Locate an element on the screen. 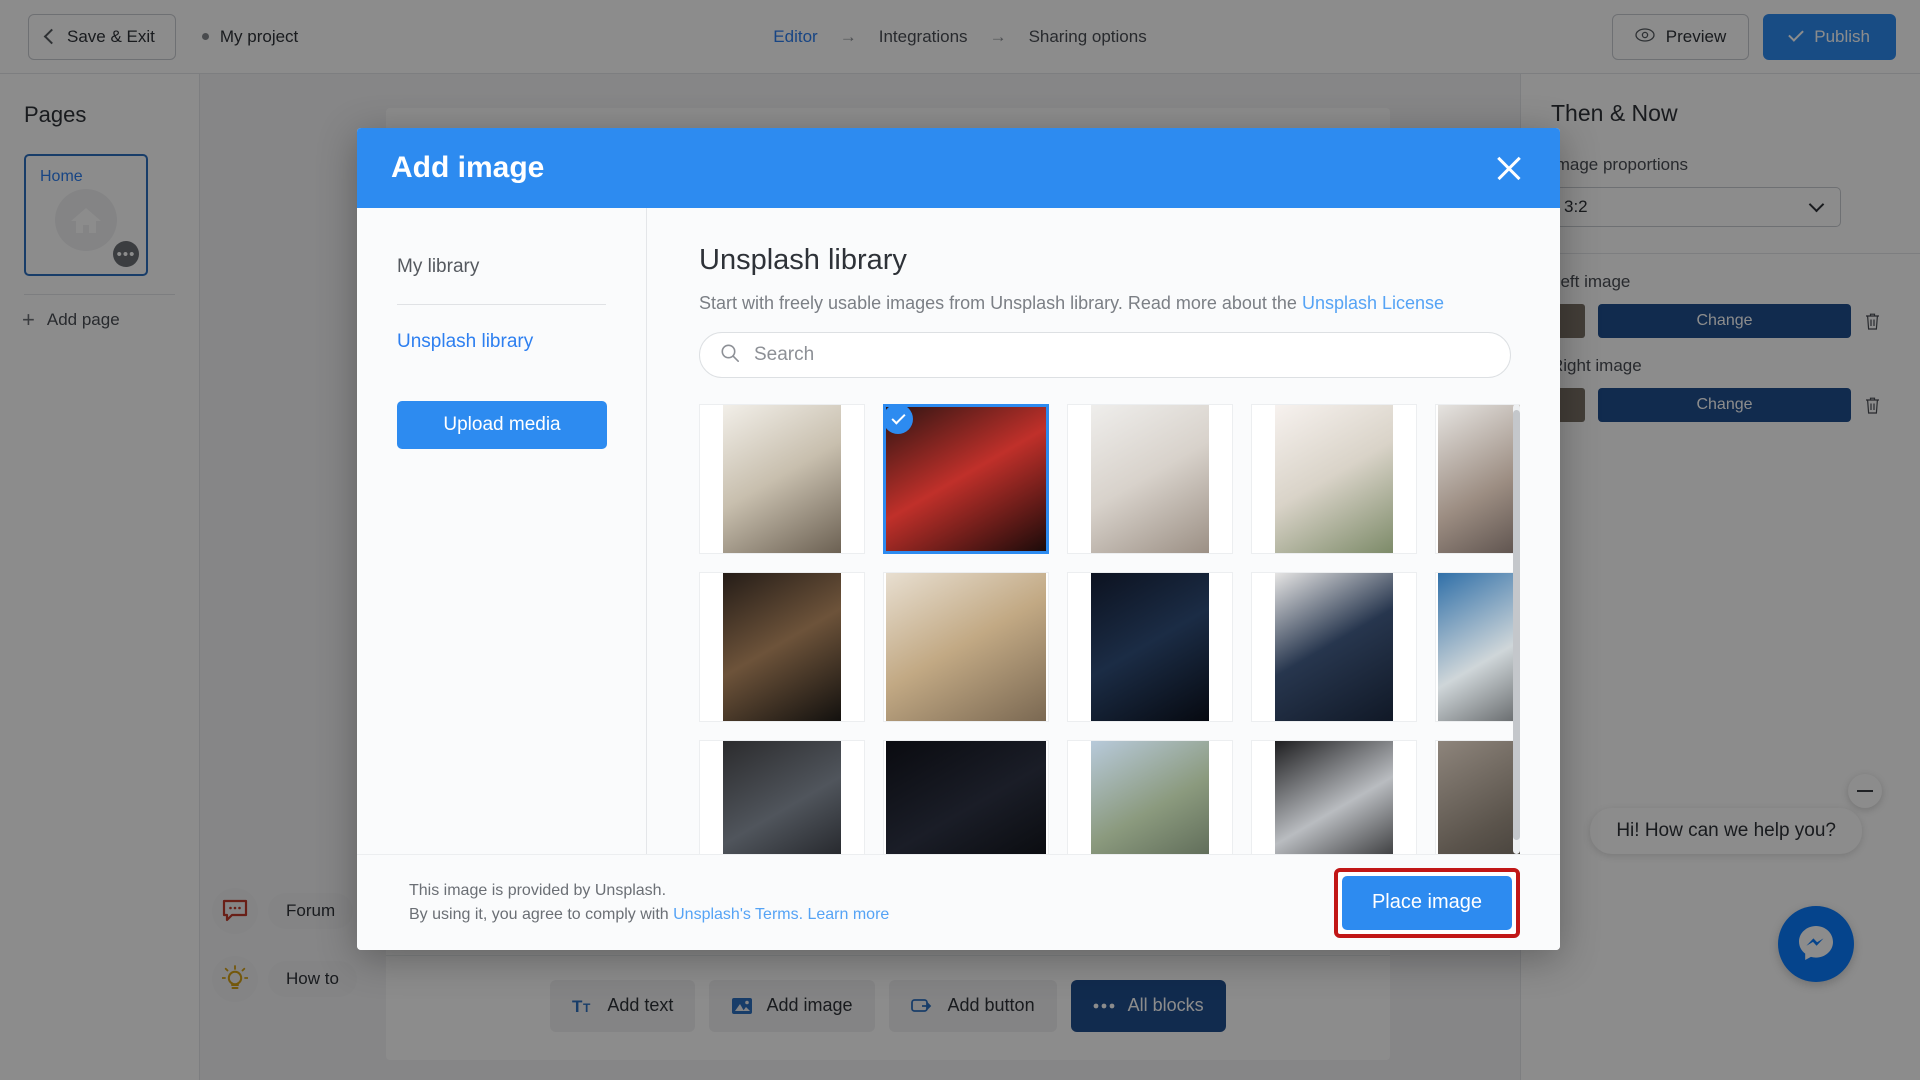 The width and height of the screenshot is (1920, 1080). sidebar-divider is located at coordinates (501, 304).